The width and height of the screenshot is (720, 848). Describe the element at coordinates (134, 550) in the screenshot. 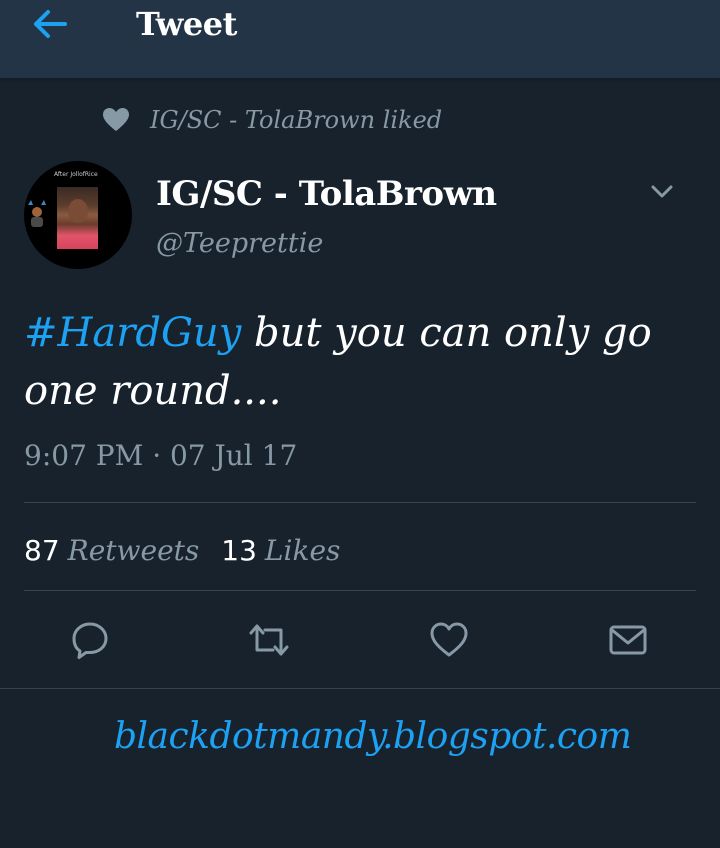

I see `retweets-label: Retweets` at that location.